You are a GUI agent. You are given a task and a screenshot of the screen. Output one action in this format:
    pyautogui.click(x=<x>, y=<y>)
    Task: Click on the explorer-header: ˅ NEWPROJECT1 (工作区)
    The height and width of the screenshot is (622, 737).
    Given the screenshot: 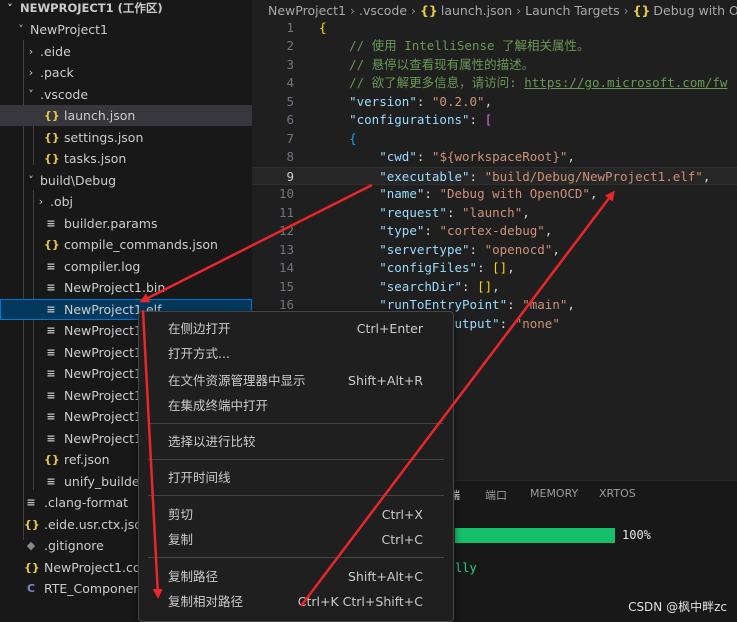 What is the action you would take?
    pyautogui.click(x=126, y=9)
    